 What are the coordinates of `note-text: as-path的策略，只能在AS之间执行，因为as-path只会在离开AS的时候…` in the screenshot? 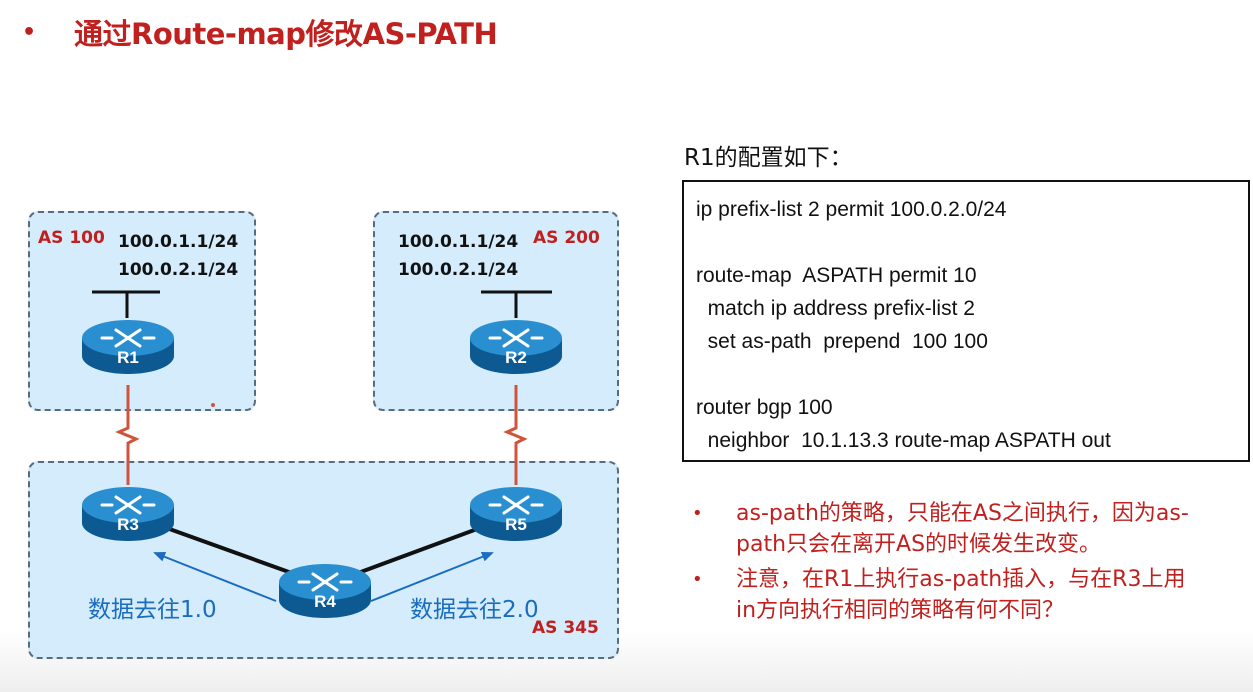 It's located at (962, 529).